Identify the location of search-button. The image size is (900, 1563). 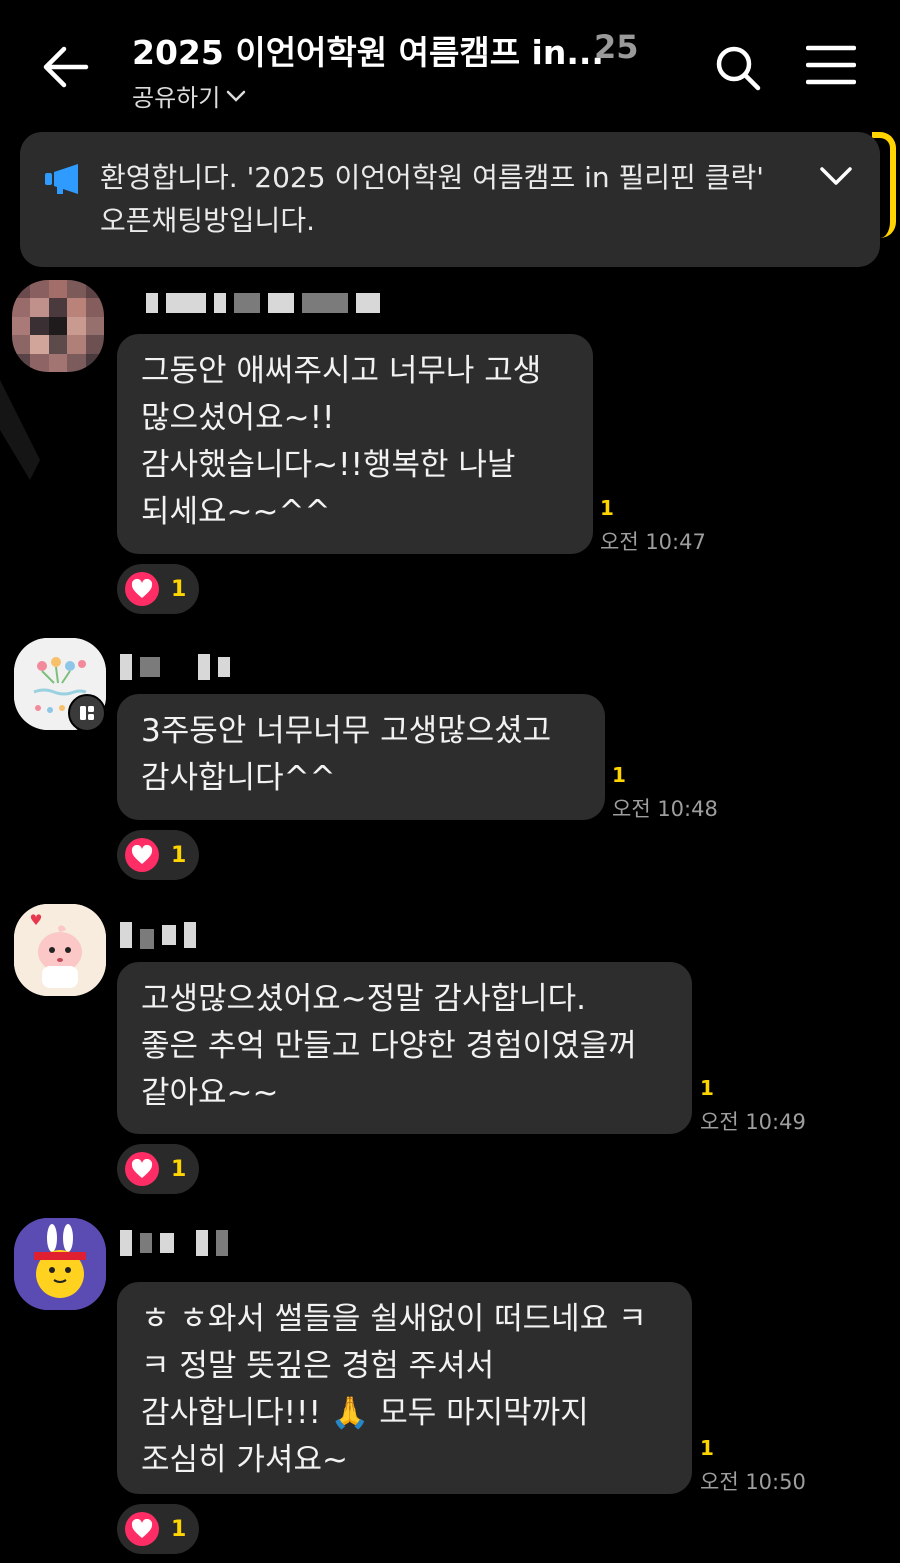
(738, 68).